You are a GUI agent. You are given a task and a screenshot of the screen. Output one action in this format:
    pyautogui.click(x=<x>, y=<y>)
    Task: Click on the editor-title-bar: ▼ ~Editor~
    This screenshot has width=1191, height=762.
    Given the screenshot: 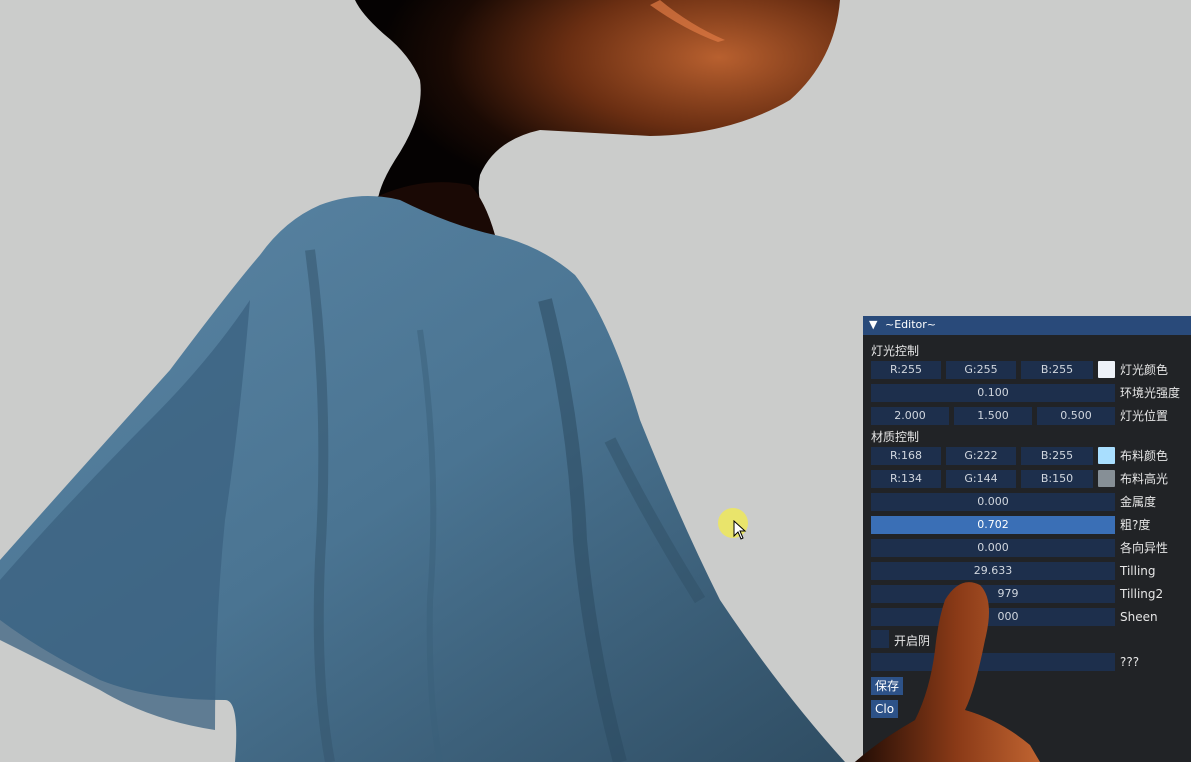 What is the action you would take?
    pyautogui.click(x=1027, y=325)
    